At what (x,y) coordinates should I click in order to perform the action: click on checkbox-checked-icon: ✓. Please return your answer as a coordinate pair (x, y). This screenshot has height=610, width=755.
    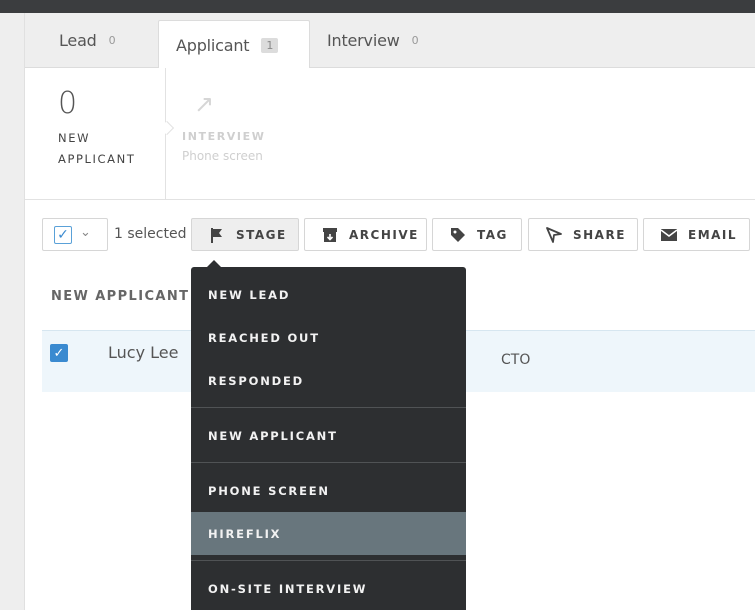
    Looking at the image, I should click on (63, 235).